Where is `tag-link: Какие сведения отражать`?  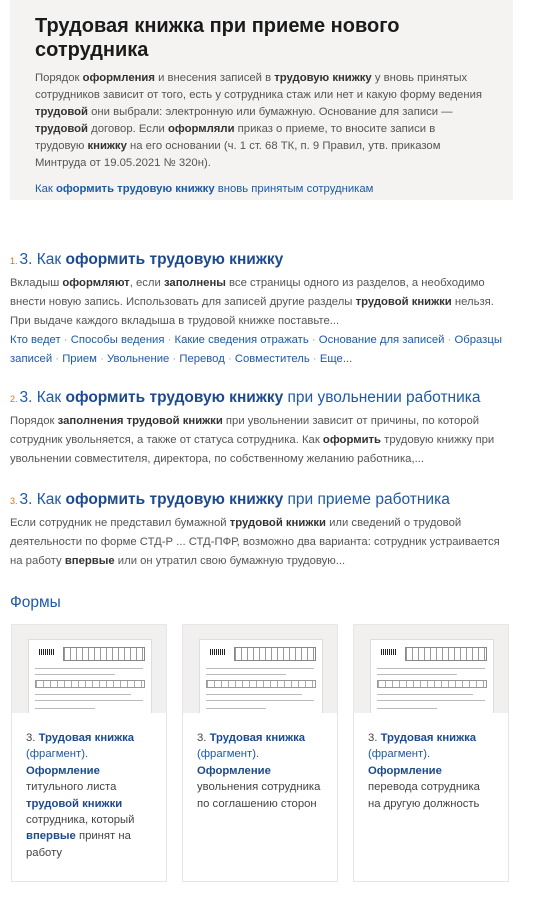 tag-link: Какие сведения отражать is located at coordinates (242, 340).